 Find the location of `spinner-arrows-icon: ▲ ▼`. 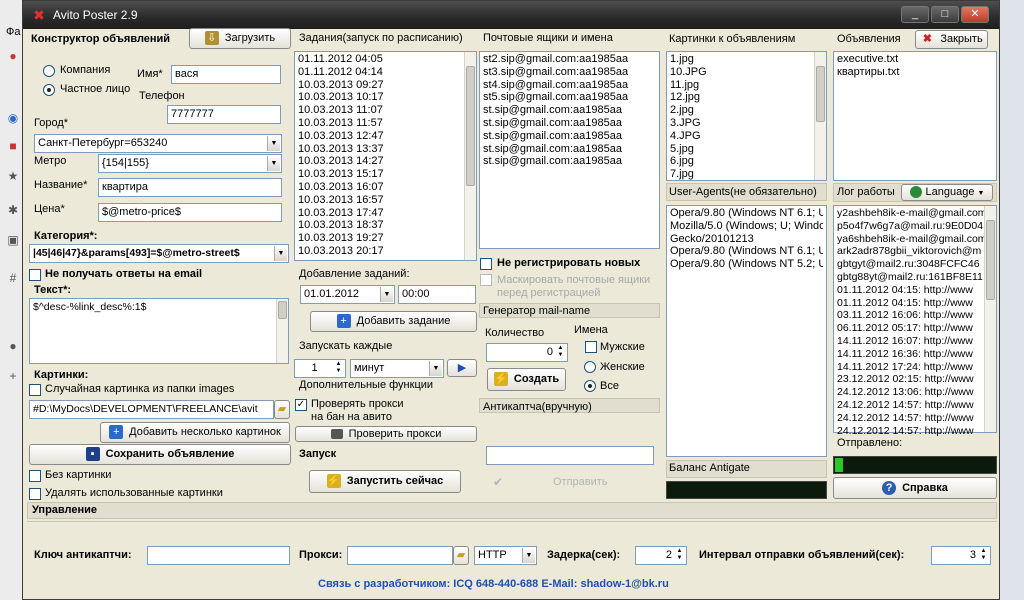

spinner-arrows-icon: ▲ ▼ is located at coordinates (679, 555).